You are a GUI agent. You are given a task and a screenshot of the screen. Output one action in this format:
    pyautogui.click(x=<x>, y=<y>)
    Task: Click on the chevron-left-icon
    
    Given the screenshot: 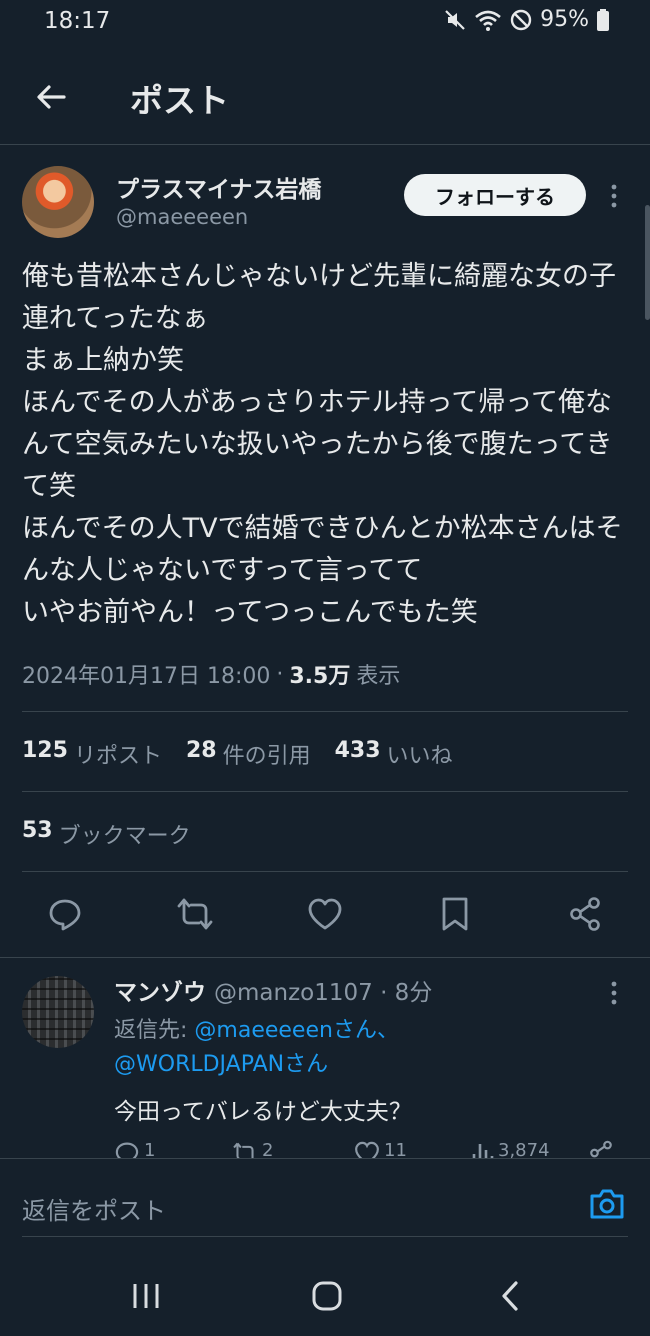 What is the action you would take?
    pyautogui.click(x=510, y=1296)
    